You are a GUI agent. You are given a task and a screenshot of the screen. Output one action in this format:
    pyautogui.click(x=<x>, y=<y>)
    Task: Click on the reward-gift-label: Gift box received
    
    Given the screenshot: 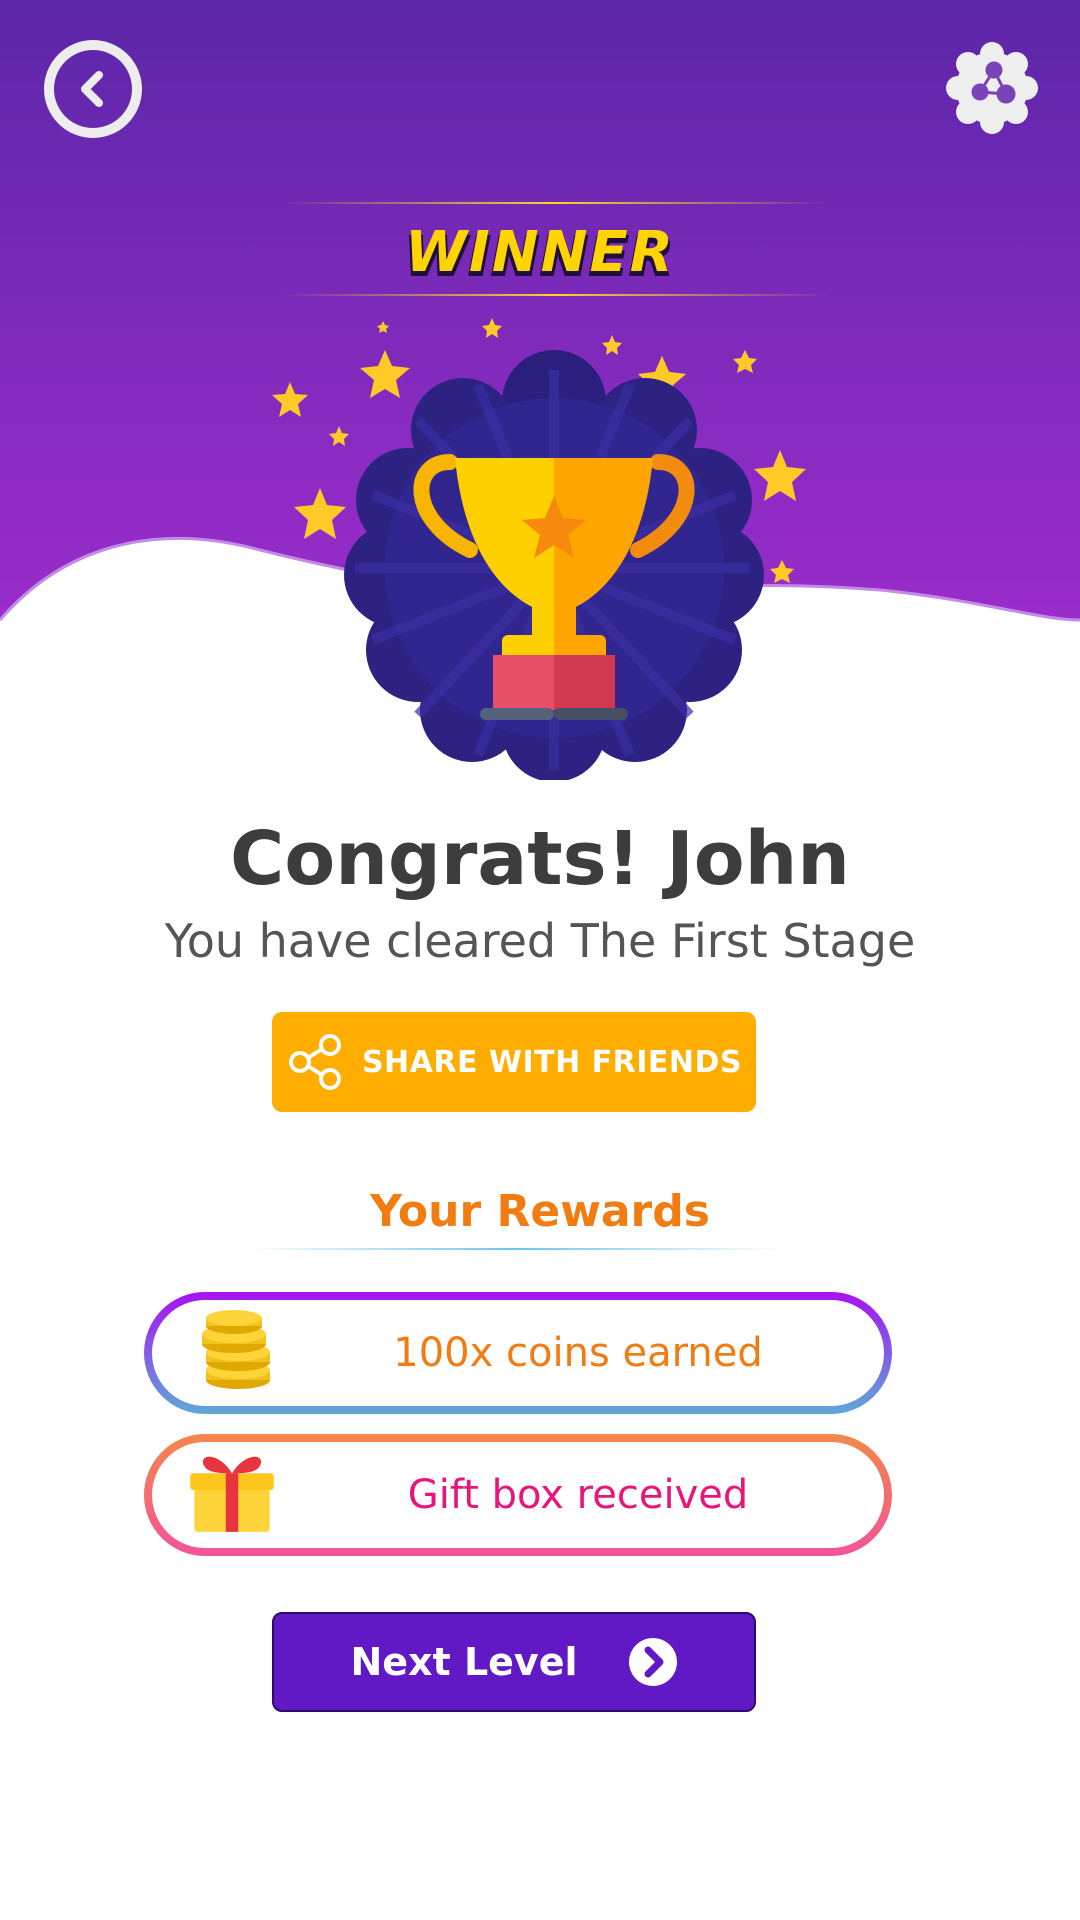 What is the action you would take?
    pyautogui.click(x=578, y=1495)
    